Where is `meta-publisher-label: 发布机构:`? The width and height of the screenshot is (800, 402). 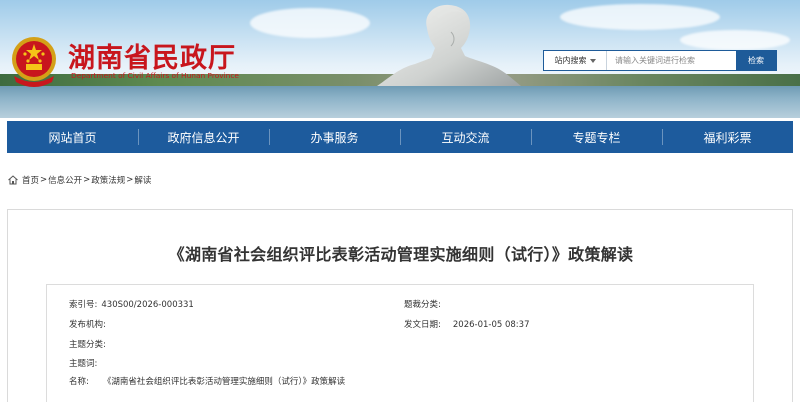
meta-publisher-label: 发布机构: is located at coordinates (87, 325).